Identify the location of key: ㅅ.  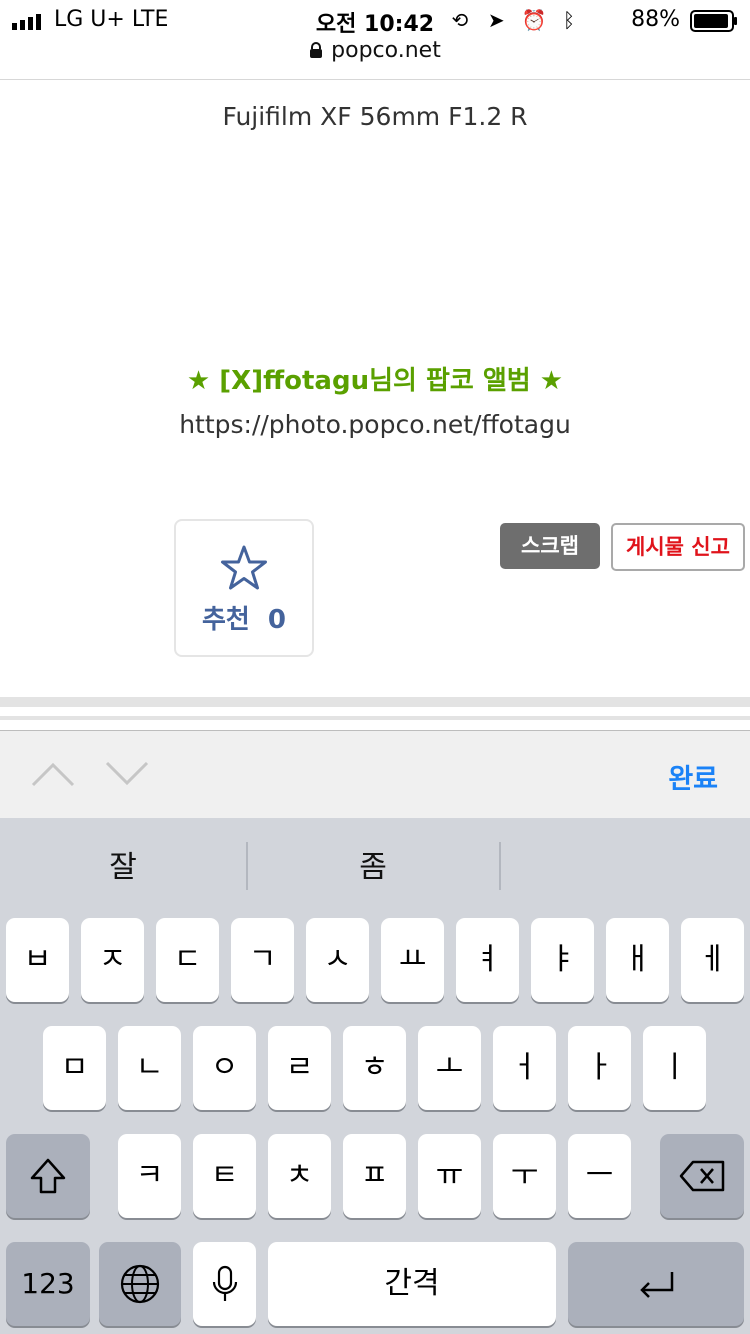
(337, 960).